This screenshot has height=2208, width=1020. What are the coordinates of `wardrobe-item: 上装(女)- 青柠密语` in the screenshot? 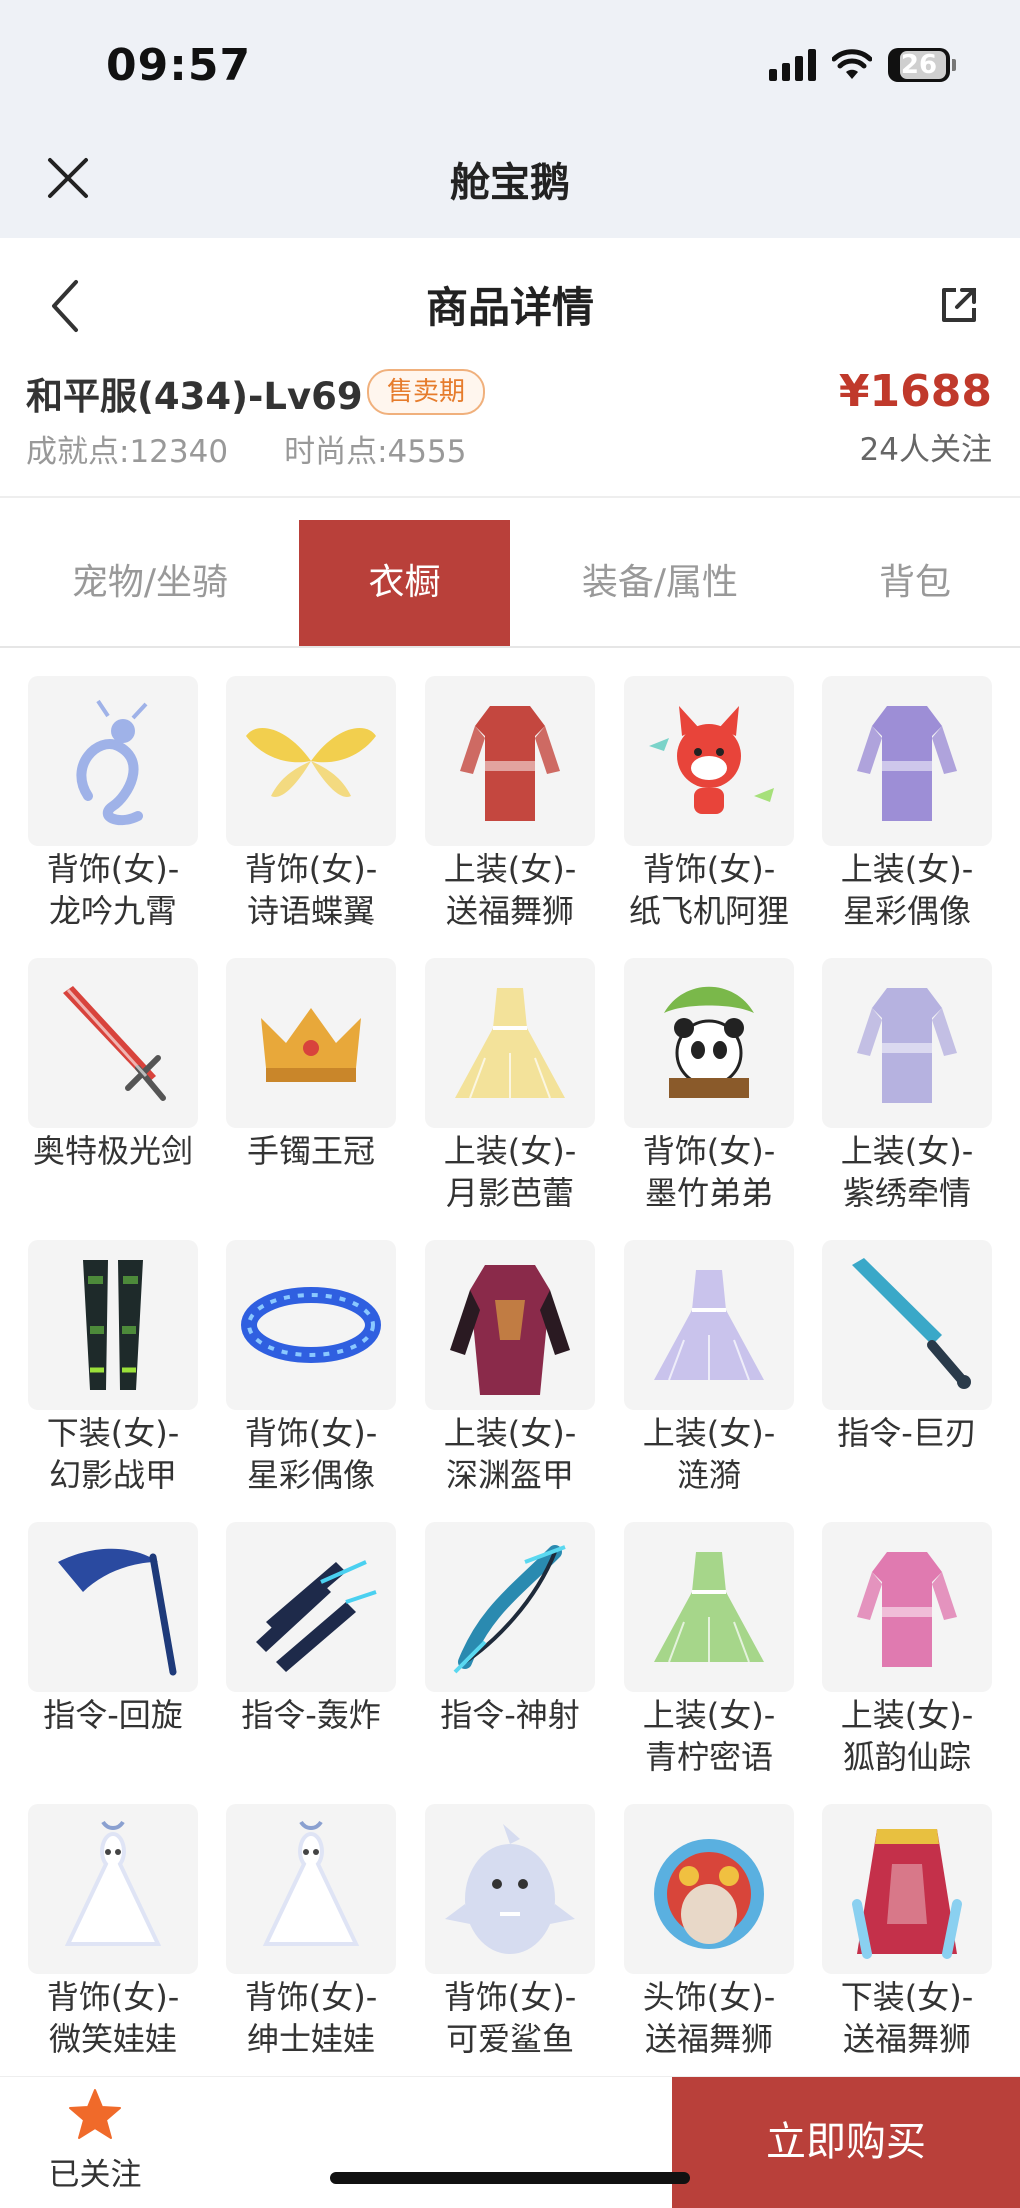 It's located at (695, 1657).